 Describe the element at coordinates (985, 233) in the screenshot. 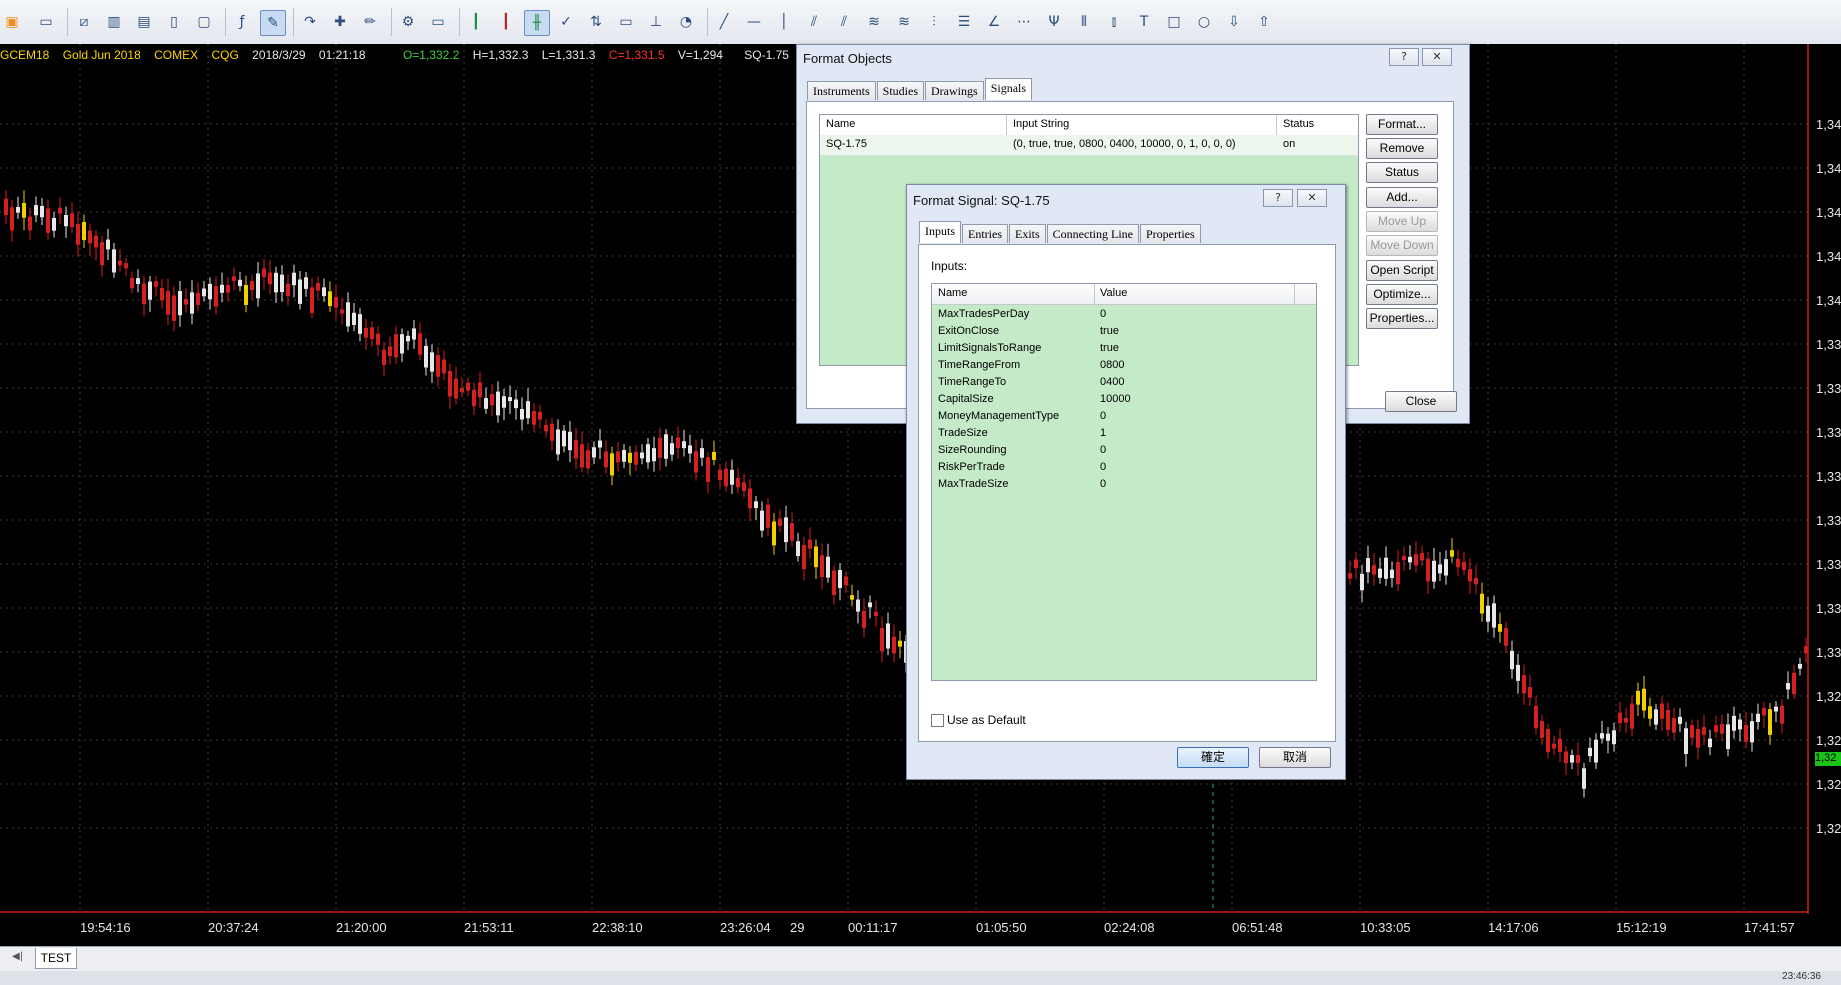

I see `tab-entries: Entries` at that location.